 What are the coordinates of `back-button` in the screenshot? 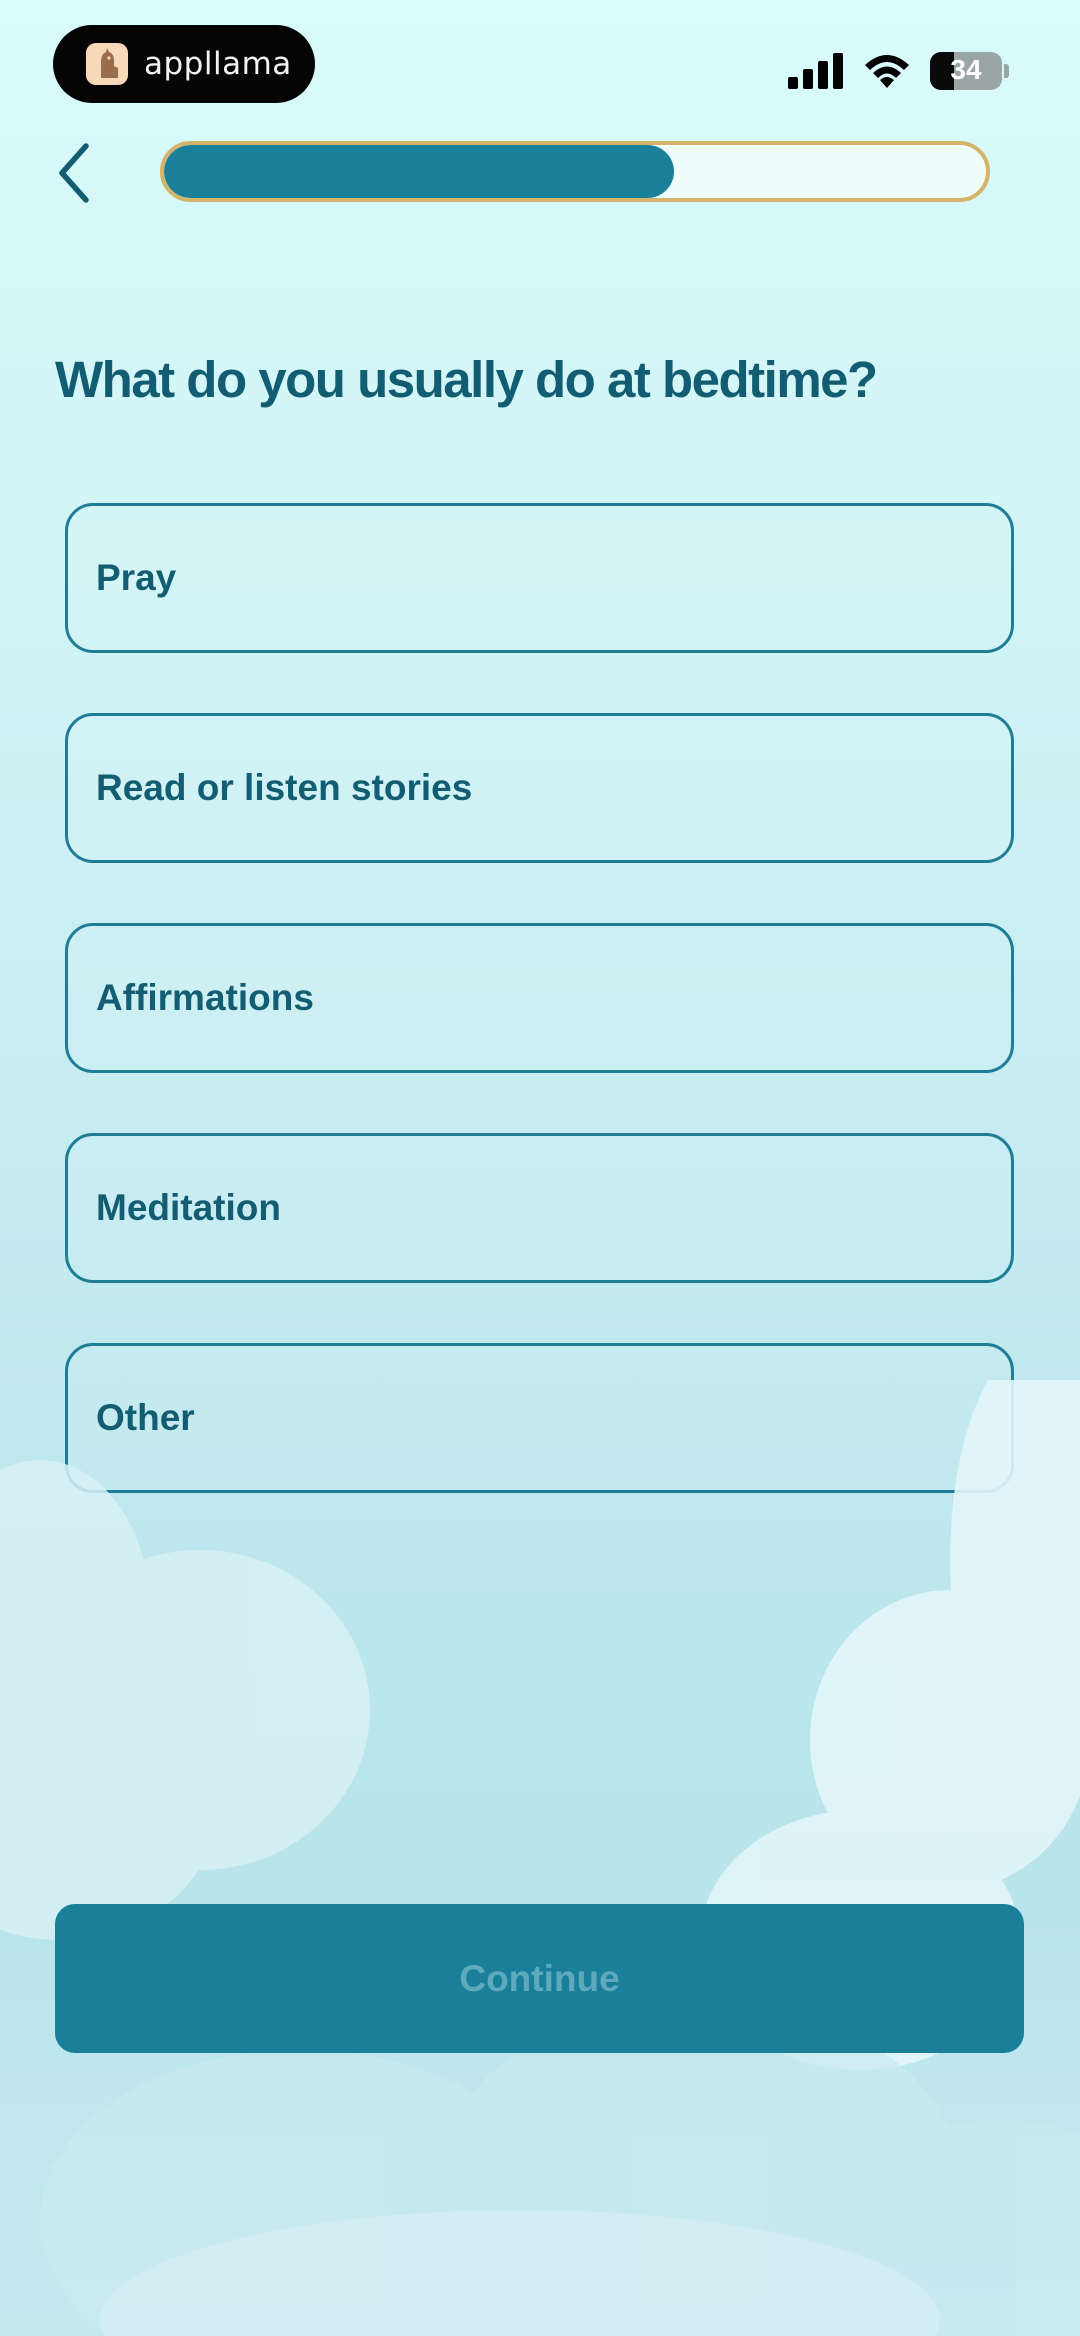 It's located at (74, 173).